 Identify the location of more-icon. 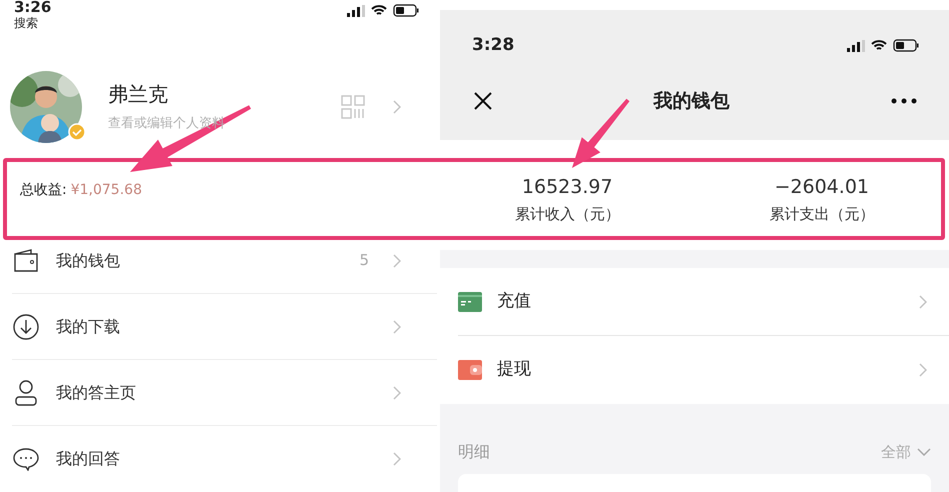
(904, 101).